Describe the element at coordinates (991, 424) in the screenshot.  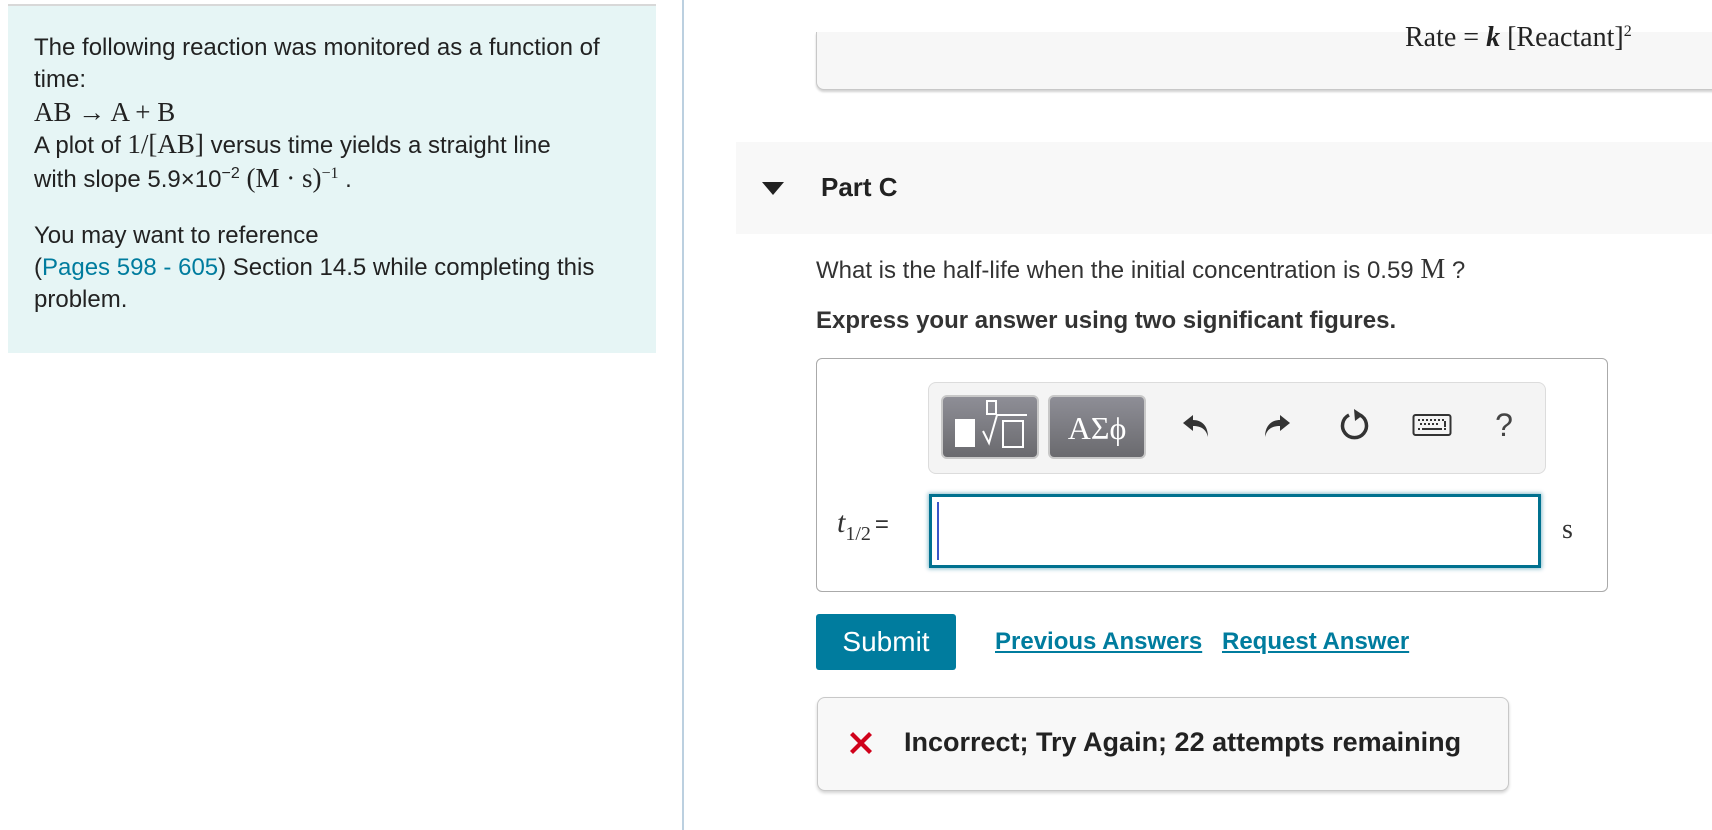
I see `templates-radical-icon` at that location.